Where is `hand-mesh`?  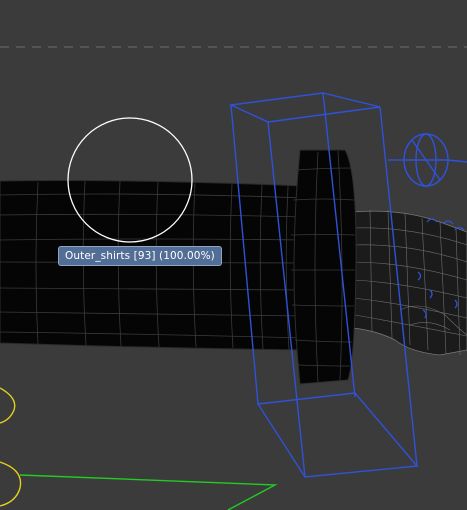
hand-mesh is located at coordinates (409, 282).